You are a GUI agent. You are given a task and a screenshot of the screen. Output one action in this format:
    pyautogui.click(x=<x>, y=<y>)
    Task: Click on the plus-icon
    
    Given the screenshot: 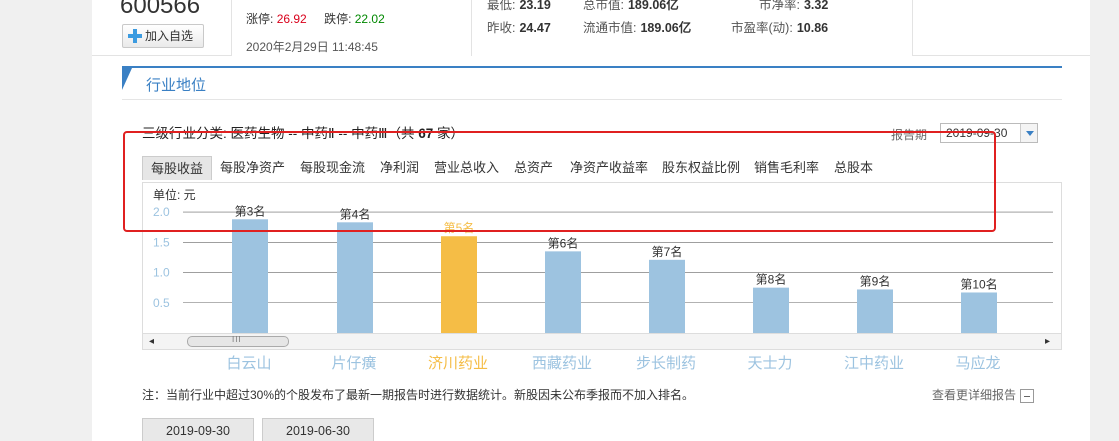 What is the action you would take?
    pyautogui.click(x=135, y=36)
    